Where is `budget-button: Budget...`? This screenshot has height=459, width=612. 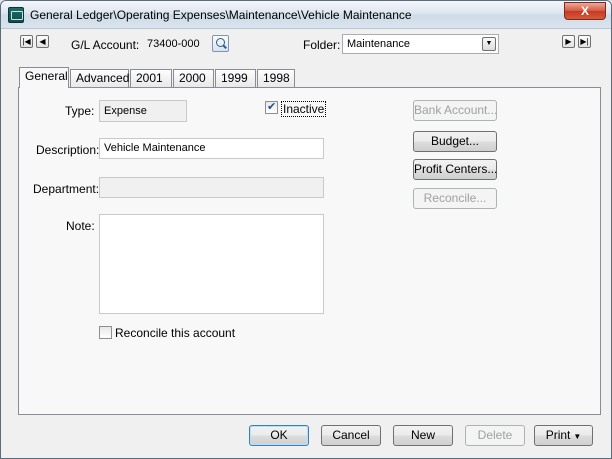
budget-button: Budget... is located at coordinates (455, 141).